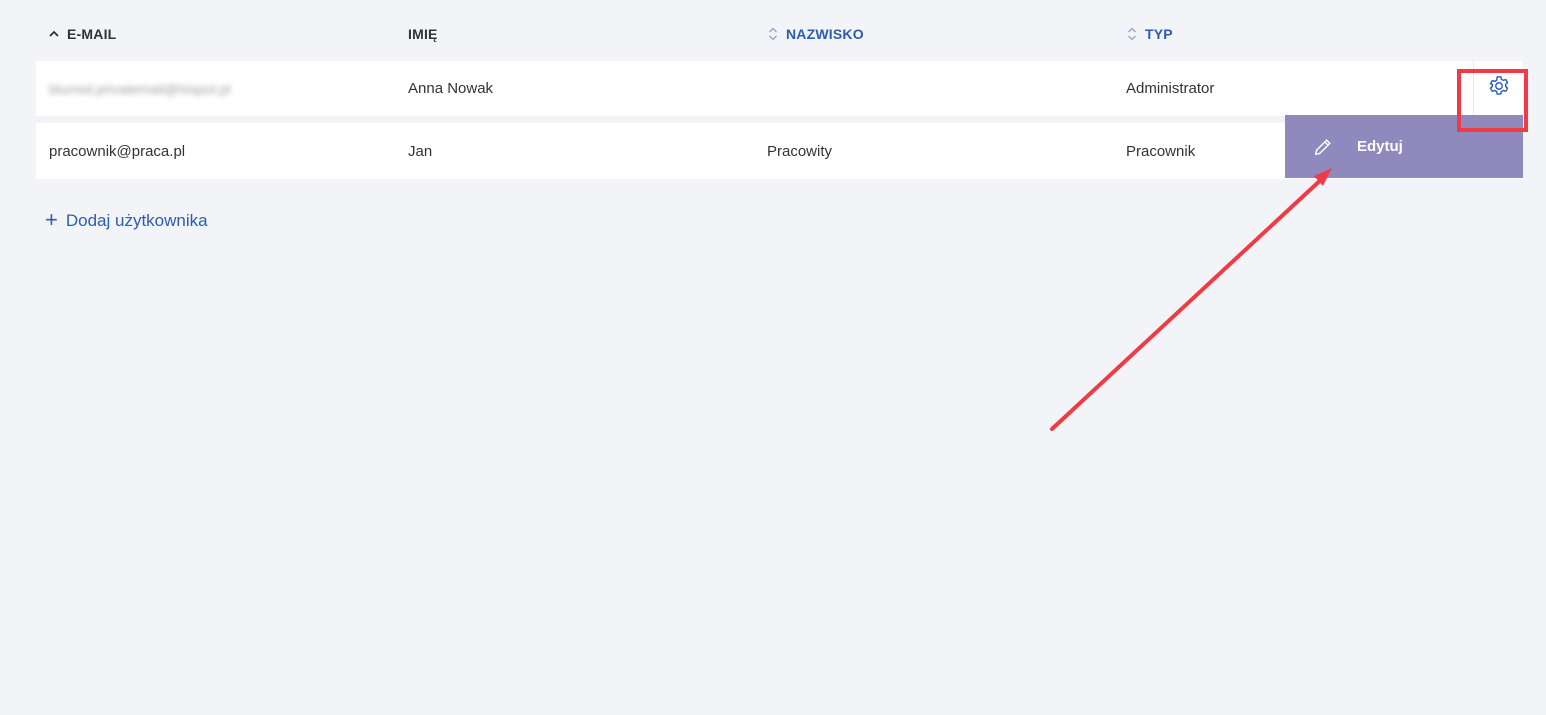  I want to click on gear-icon, so click(1499, 88).